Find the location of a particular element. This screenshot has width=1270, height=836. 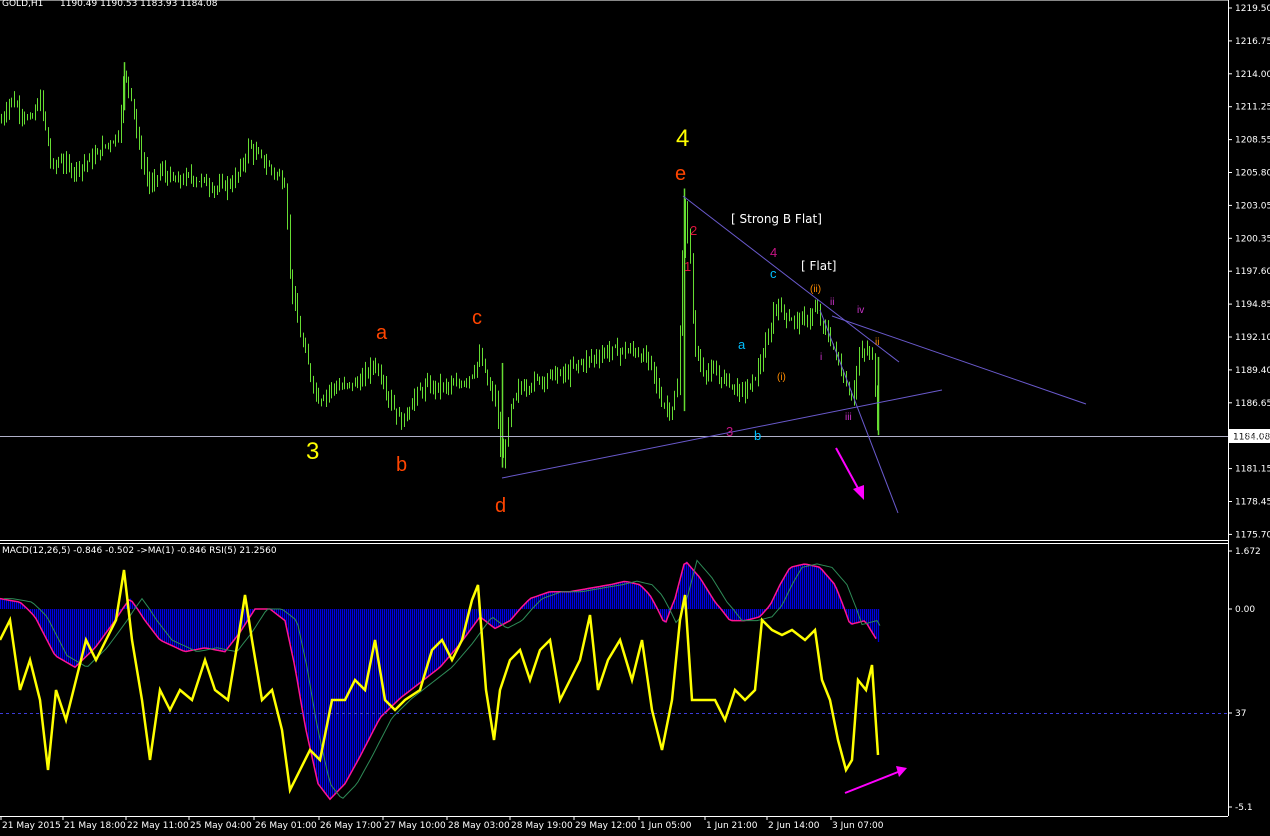

price-tick-label: 1186.65 is located at coordinates (1252, 404).